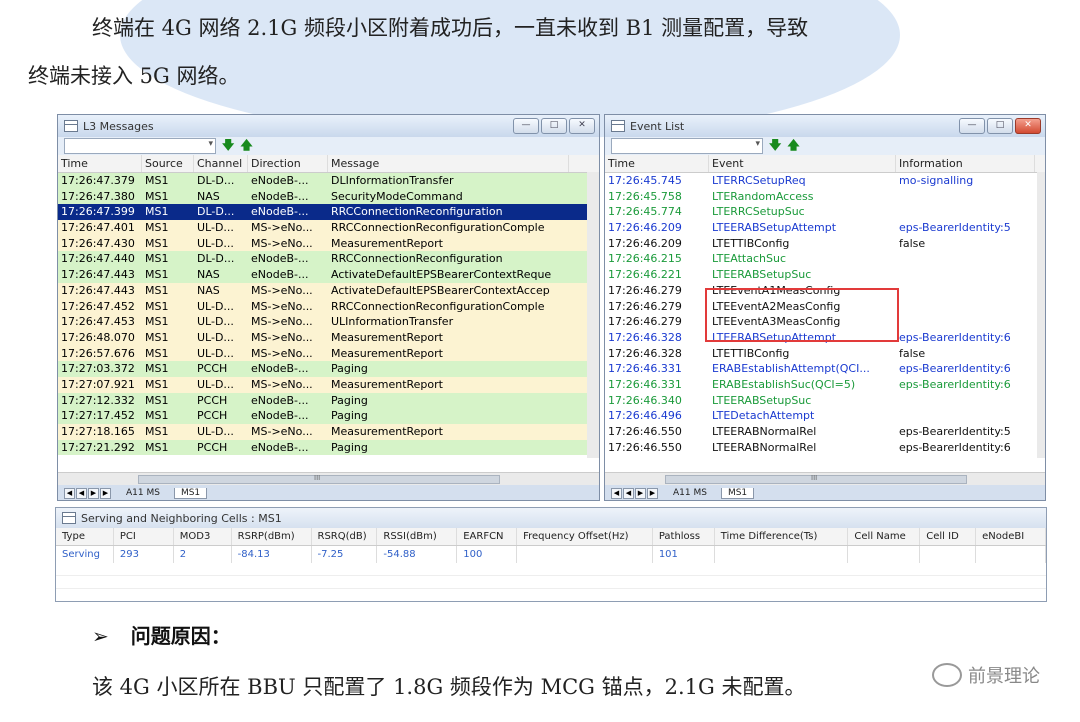 The height and width of the screenshot is (722, 1080). Describe the element at coordinates (585, 554) in the screenshot. I see `cells-value` at that location.